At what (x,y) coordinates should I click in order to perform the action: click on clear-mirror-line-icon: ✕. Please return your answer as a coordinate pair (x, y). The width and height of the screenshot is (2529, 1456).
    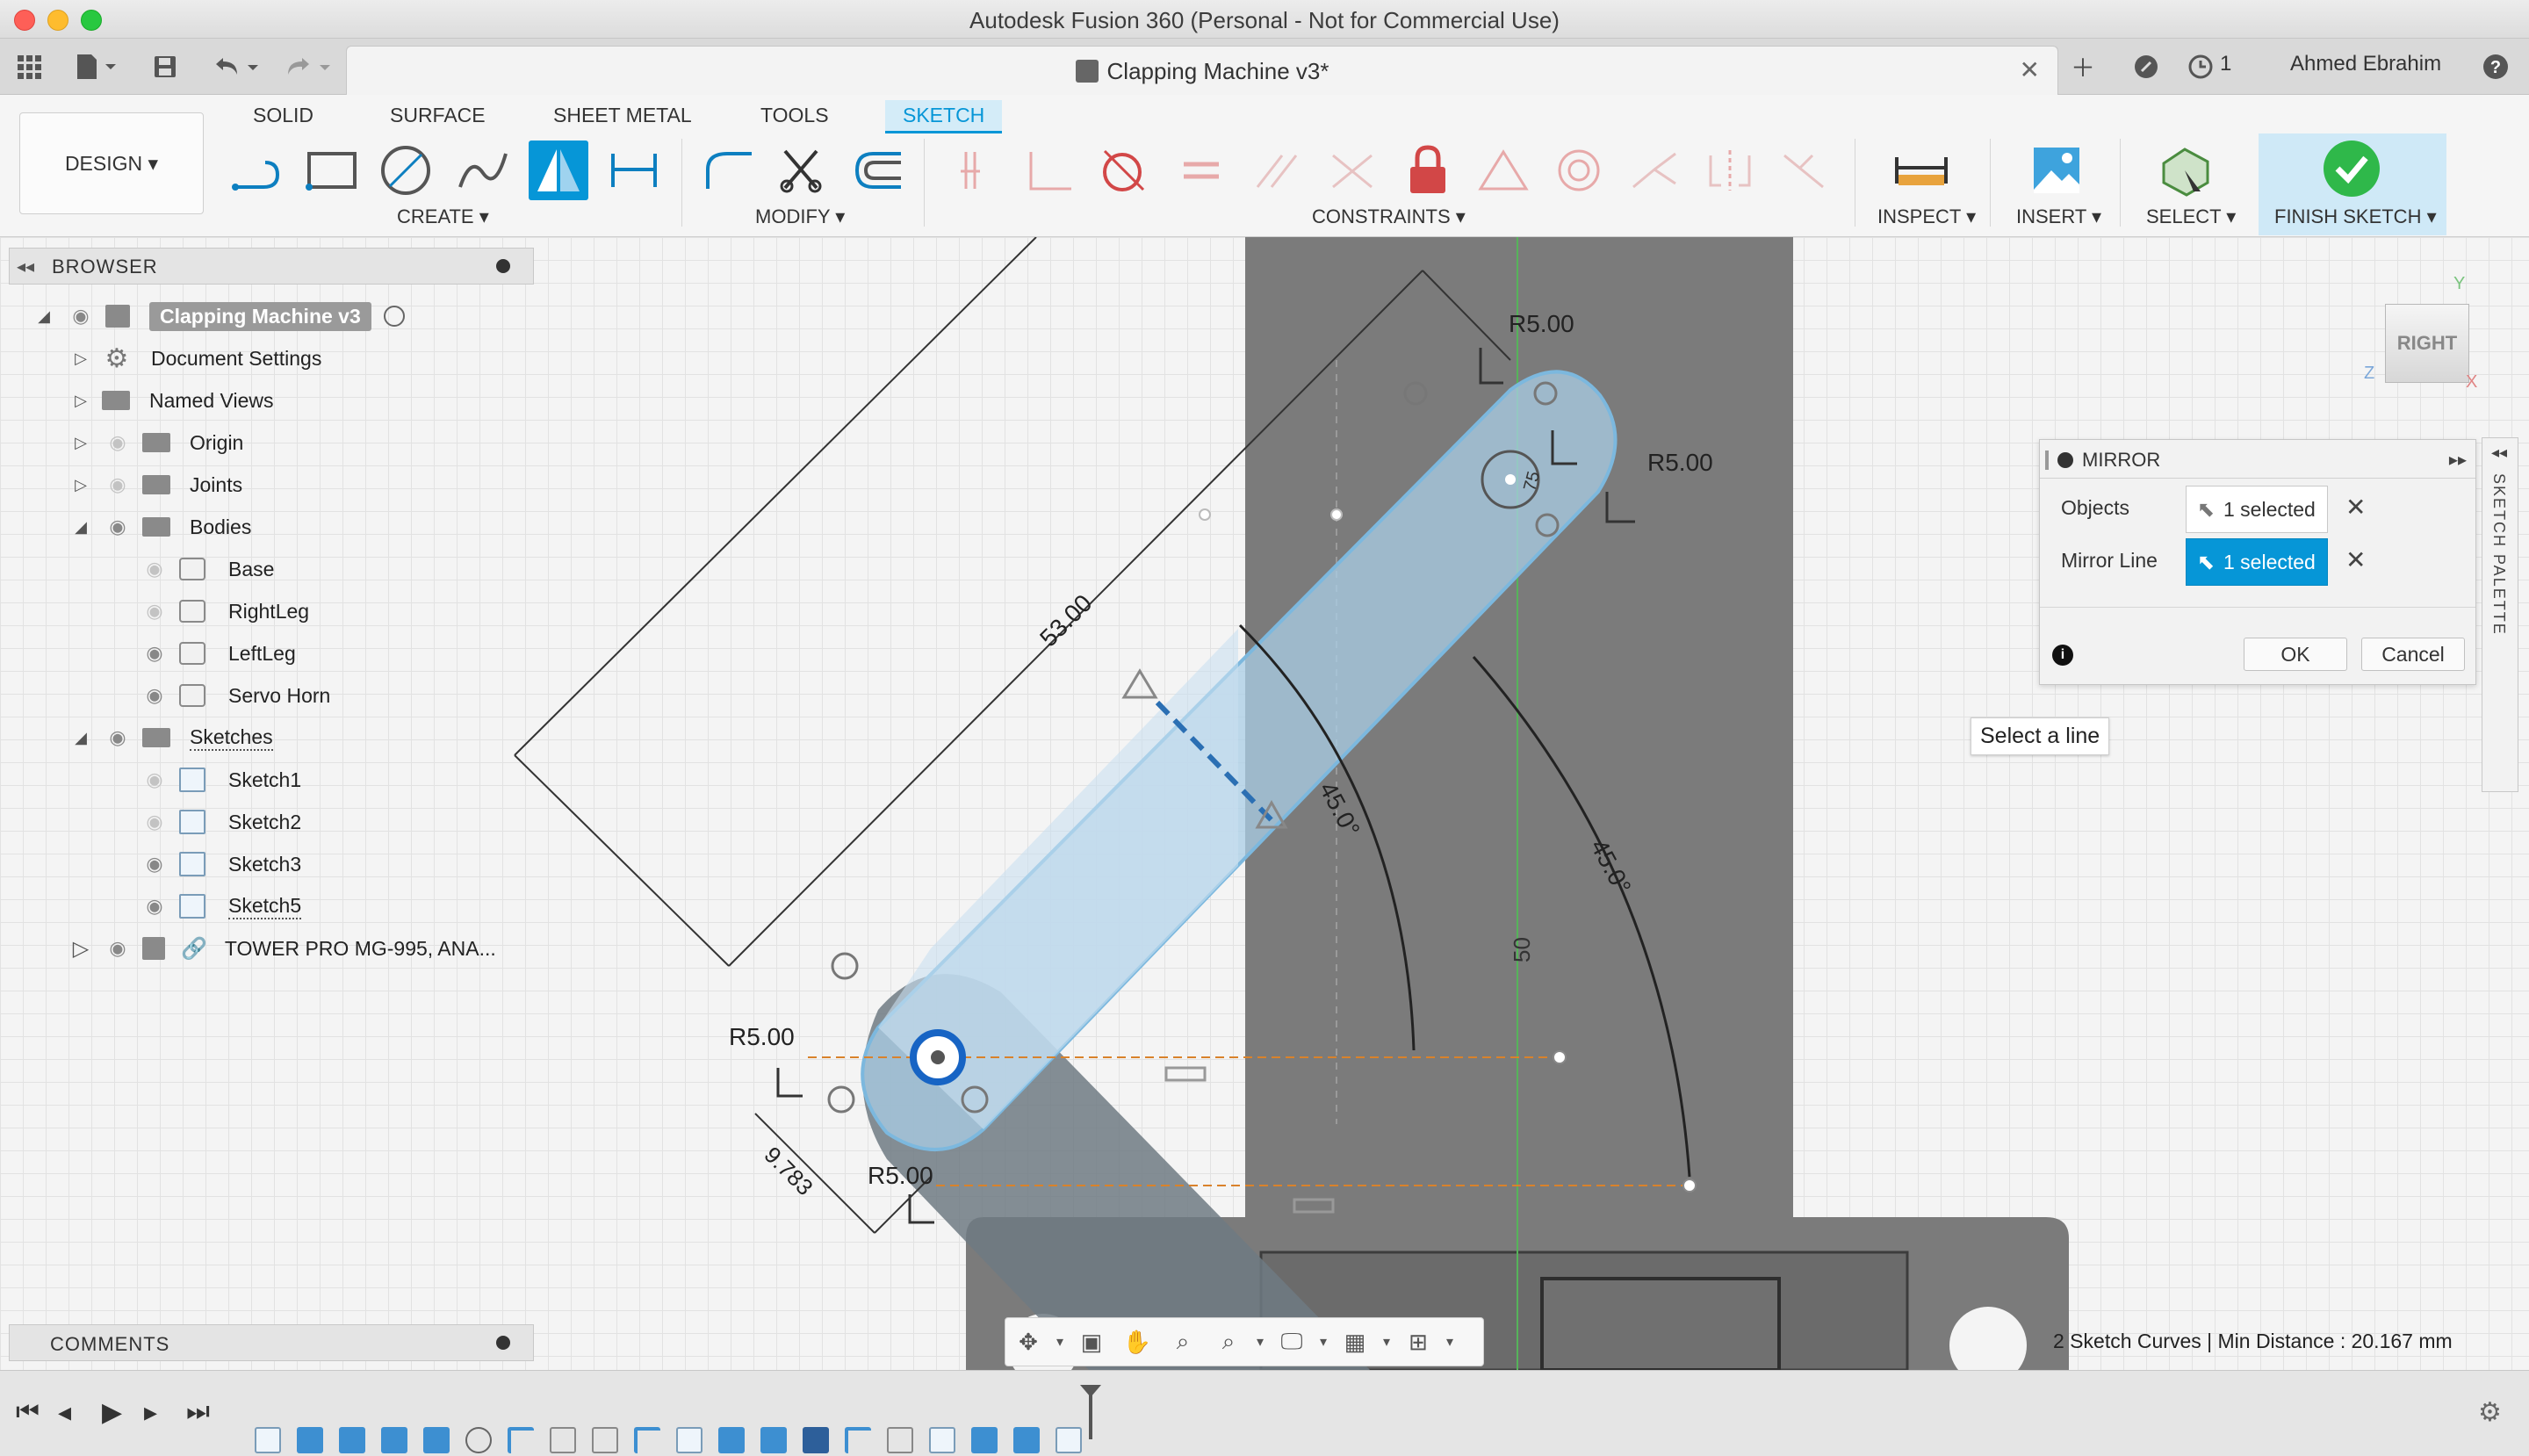
    Looking at the image, I should click on (2356, 559).